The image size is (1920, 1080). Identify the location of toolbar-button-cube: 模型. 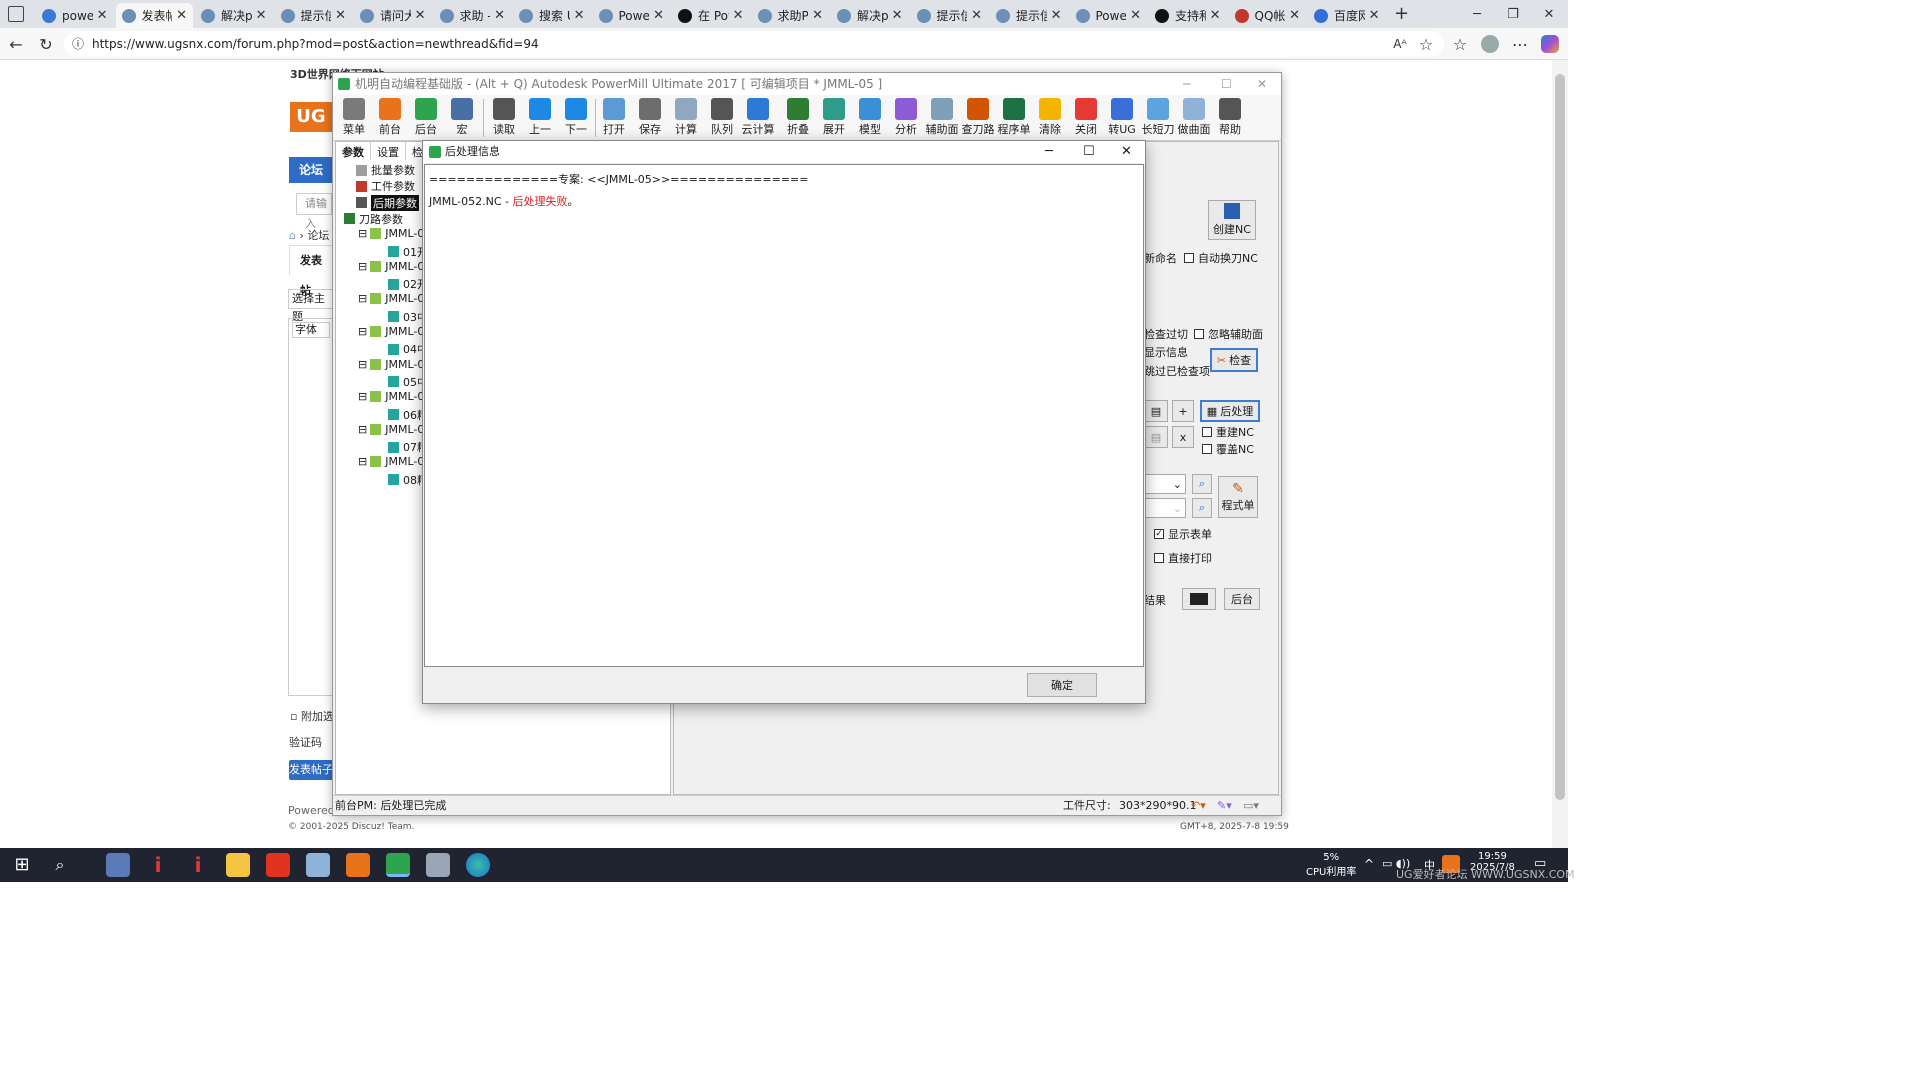
(870, 118).